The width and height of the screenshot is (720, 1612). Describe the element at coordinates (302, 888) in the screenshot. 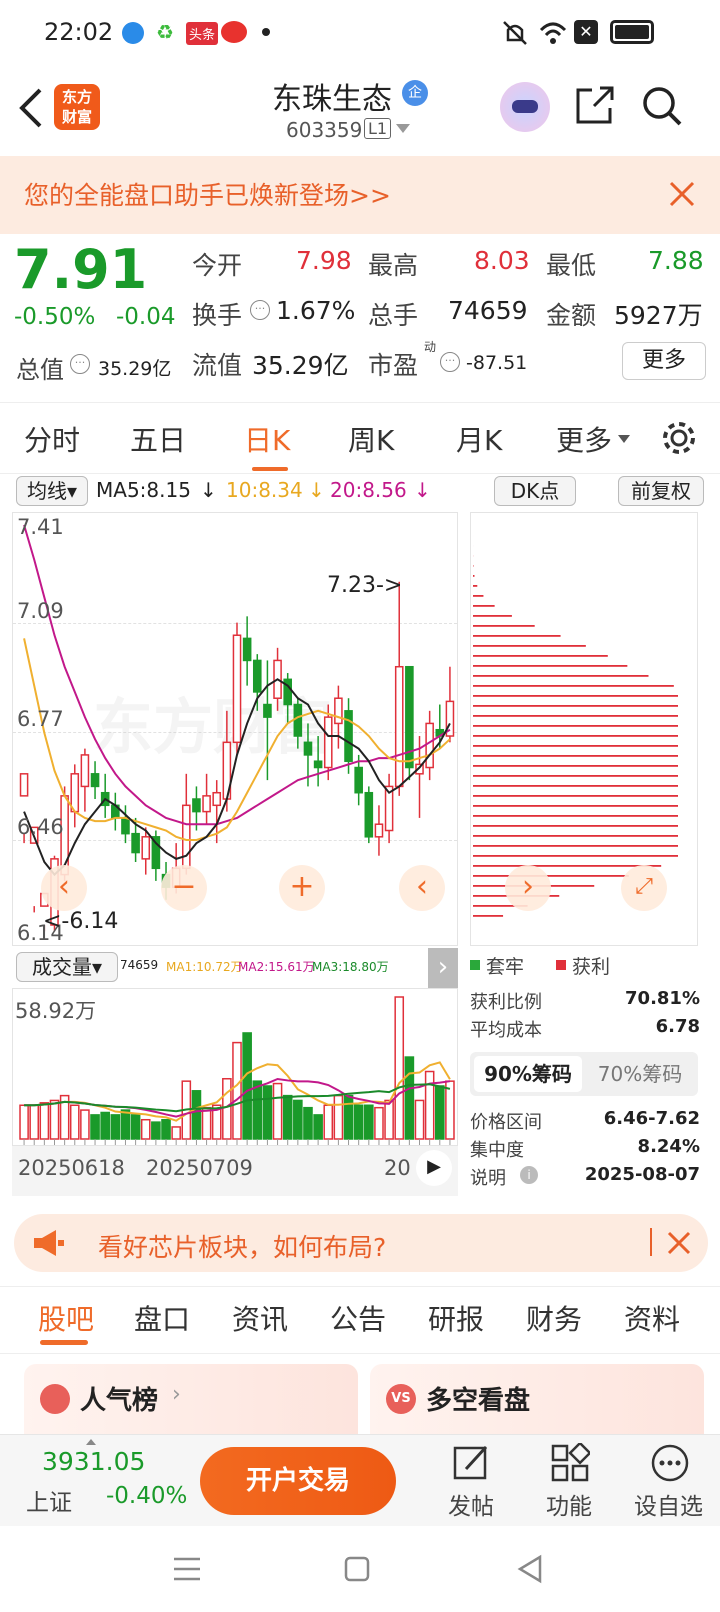

I see `zoom-in-icon: +` at that location.